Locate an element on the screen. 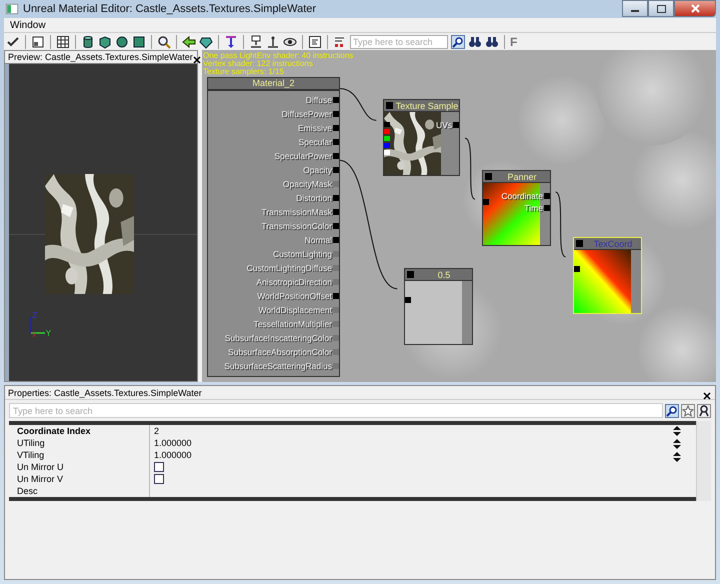 The image size is (720, 584). apply-icon is located at coordinates (13, 41).